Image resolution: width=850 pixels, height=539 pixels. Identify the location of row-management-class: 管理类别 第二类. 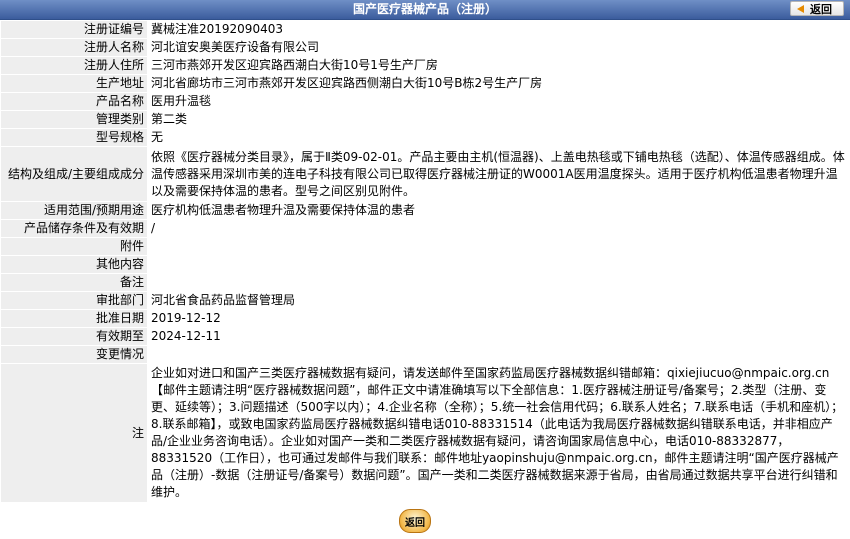
(425, 119).